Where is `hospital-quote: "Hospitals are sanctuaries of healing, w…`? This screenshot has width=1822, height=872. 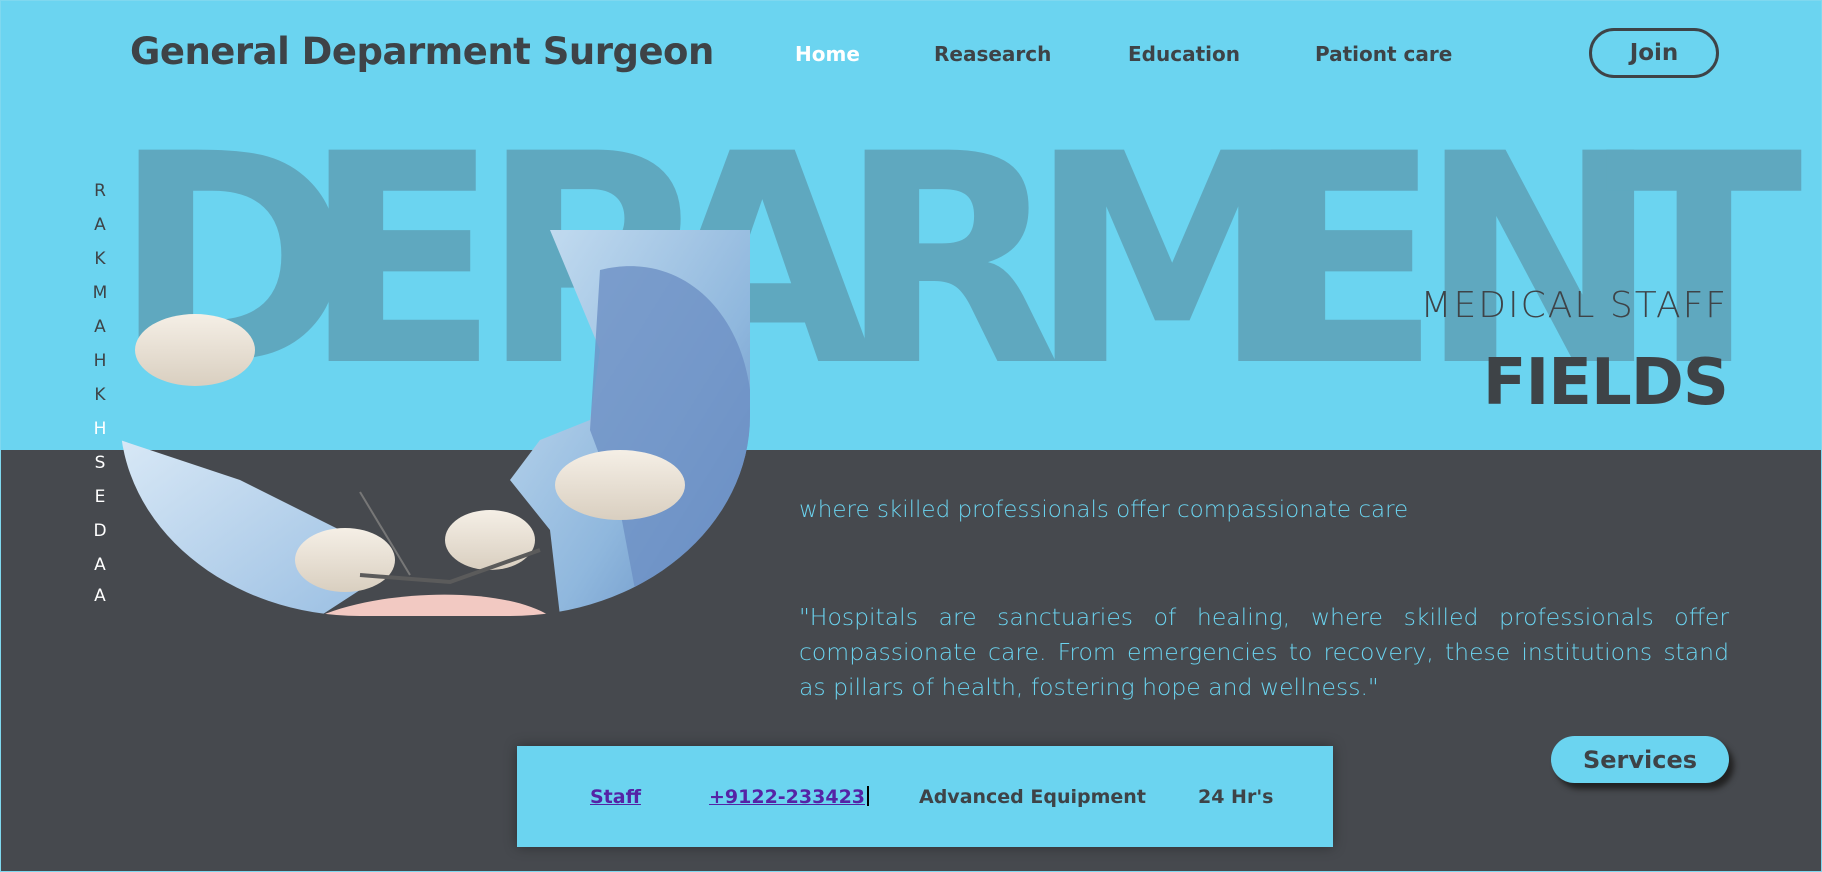
hospital-quote: "Hospitals are sanctuaries of healing, w… is located at coordinates (1264, 652).